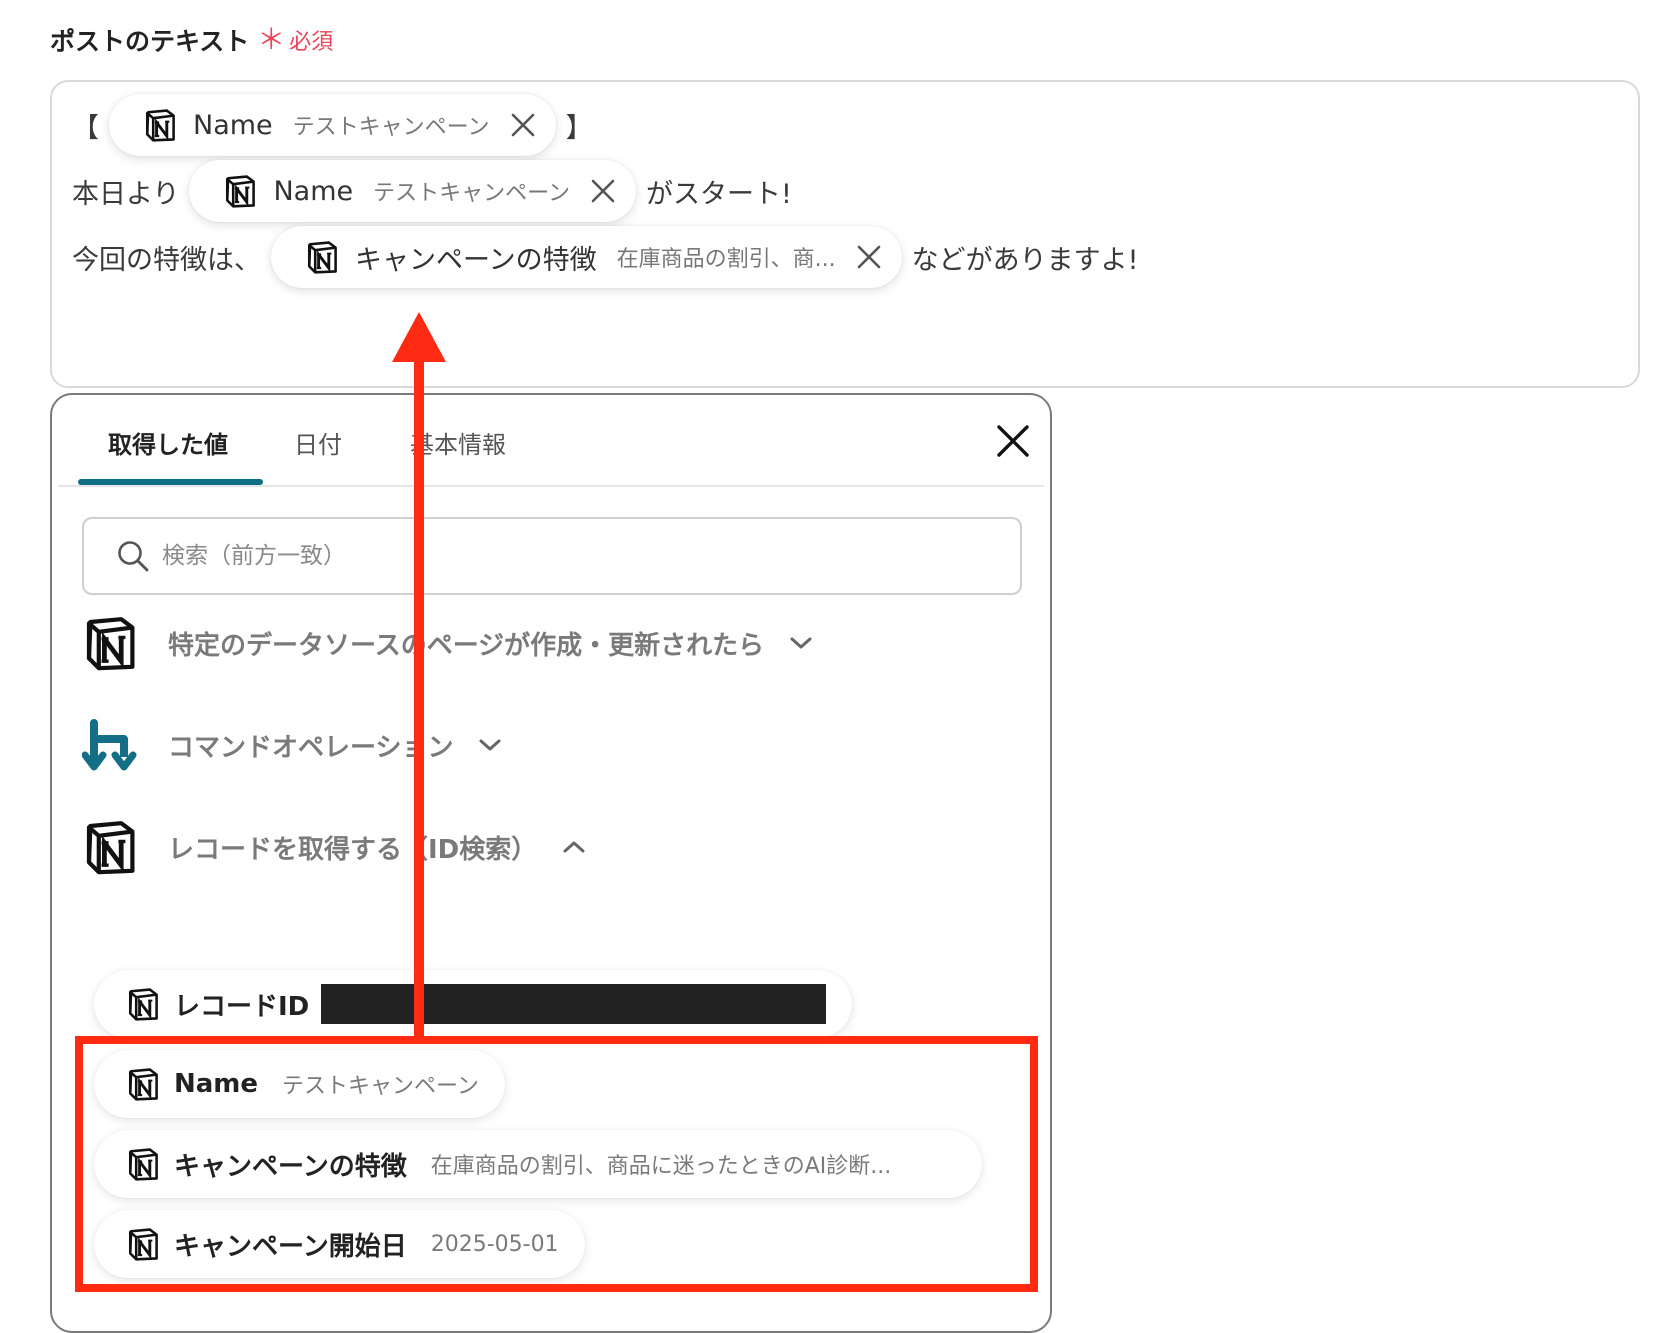 This screenshot has height=1333, width=1668. Describe the element at coordinates (1013, 441) in the screenshot. I see `close-icon` at that location.